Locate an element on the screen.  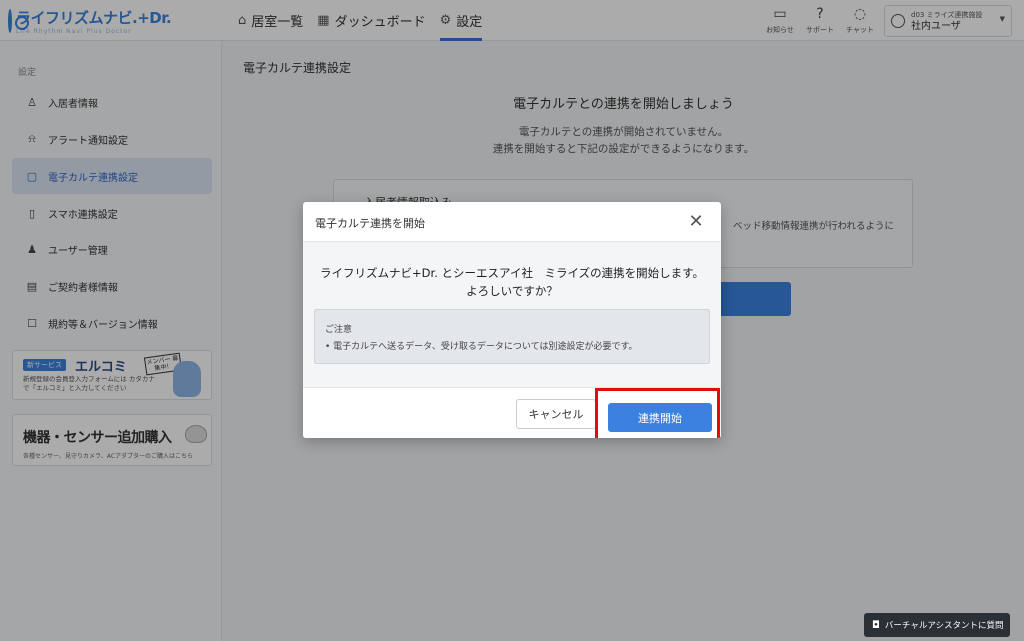
highlight-frame: 連携開始 is located at coordinates (657, 413).